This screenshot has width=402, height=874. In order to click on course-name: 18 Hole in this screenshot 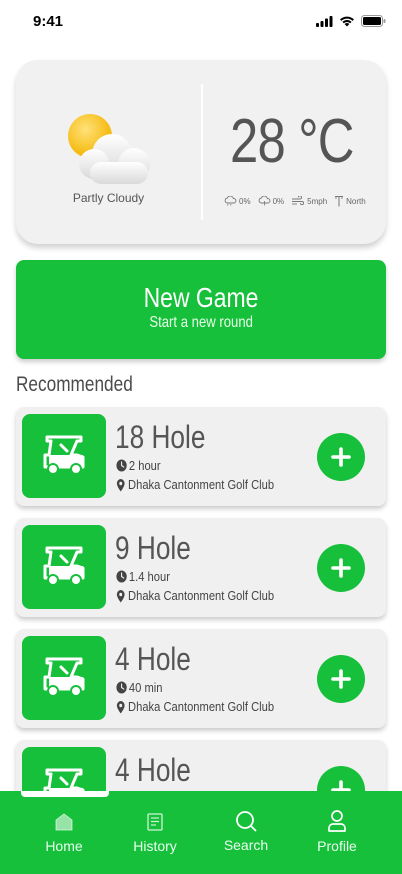, I will do `click(160, 437)`.